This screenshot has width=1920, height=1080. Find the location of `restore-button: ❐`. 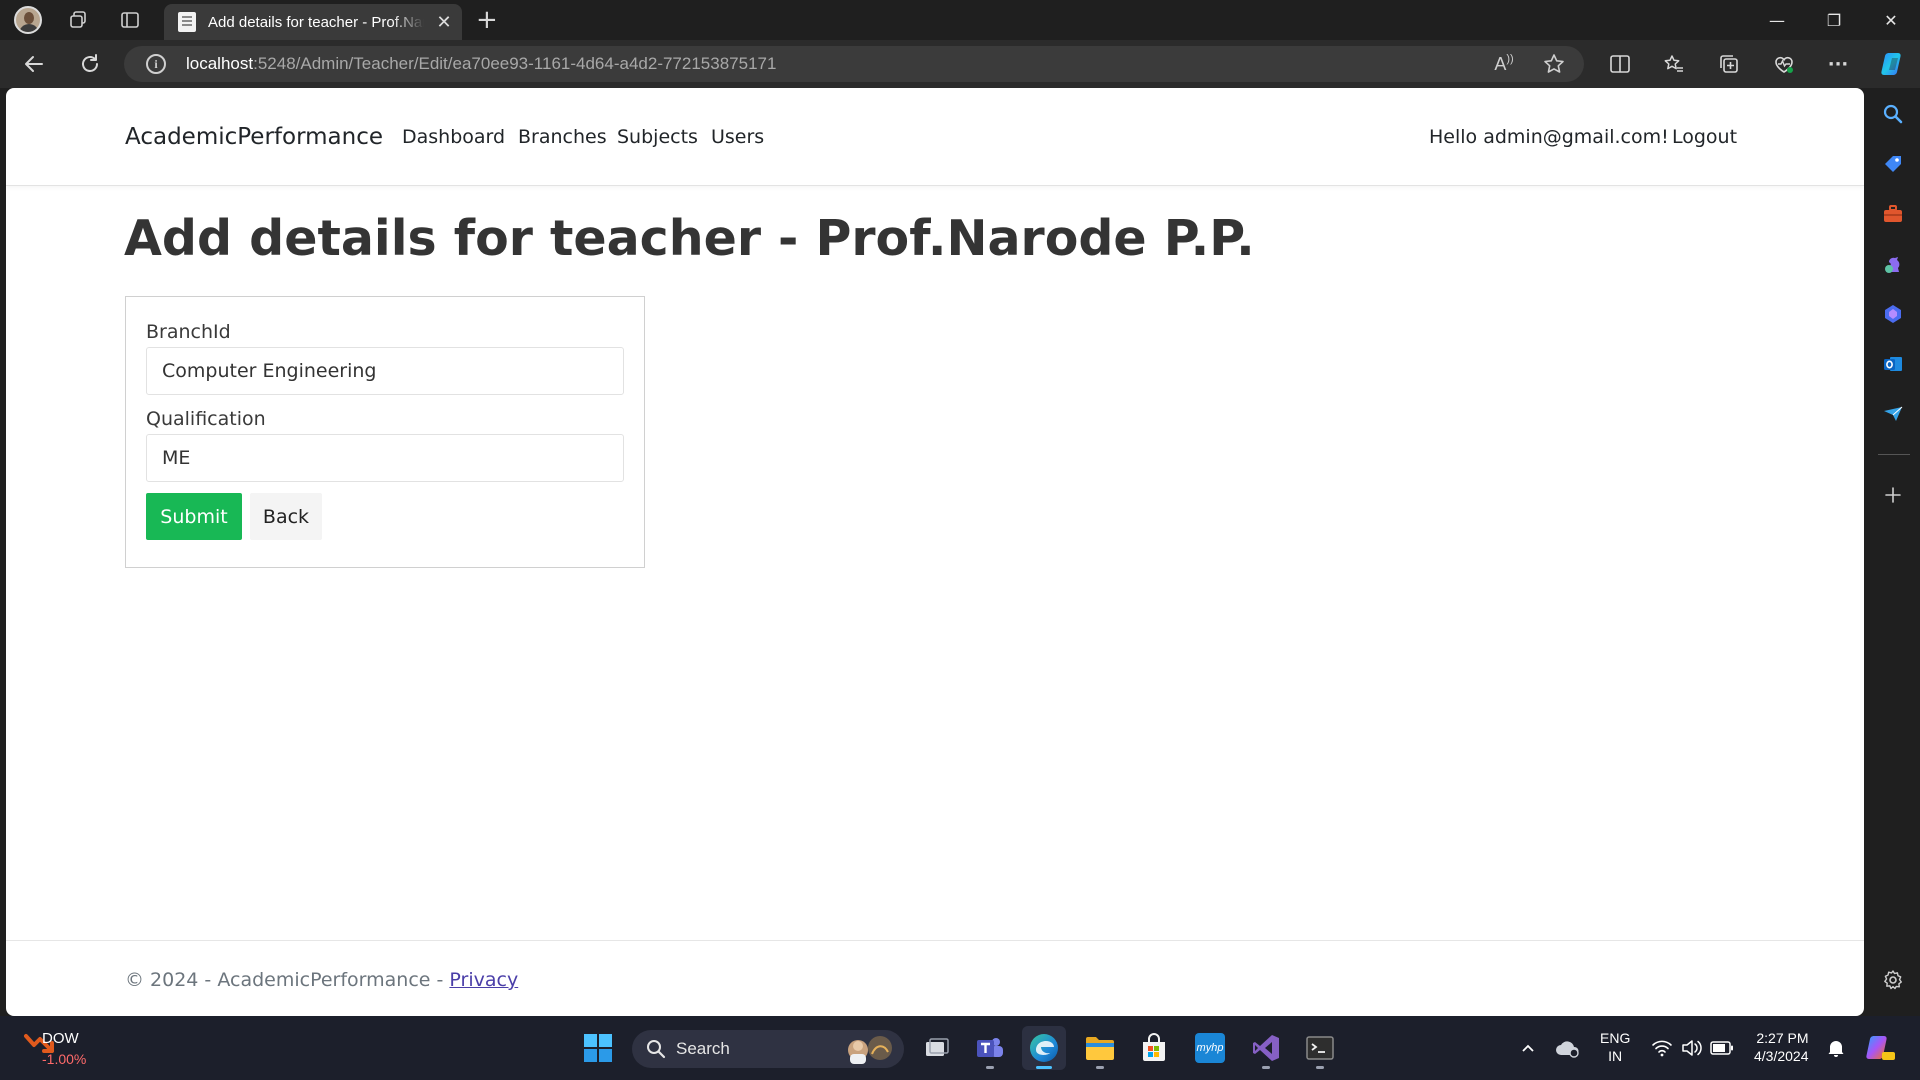

restore-button: ❐ is located at coordinates (1834, 20).